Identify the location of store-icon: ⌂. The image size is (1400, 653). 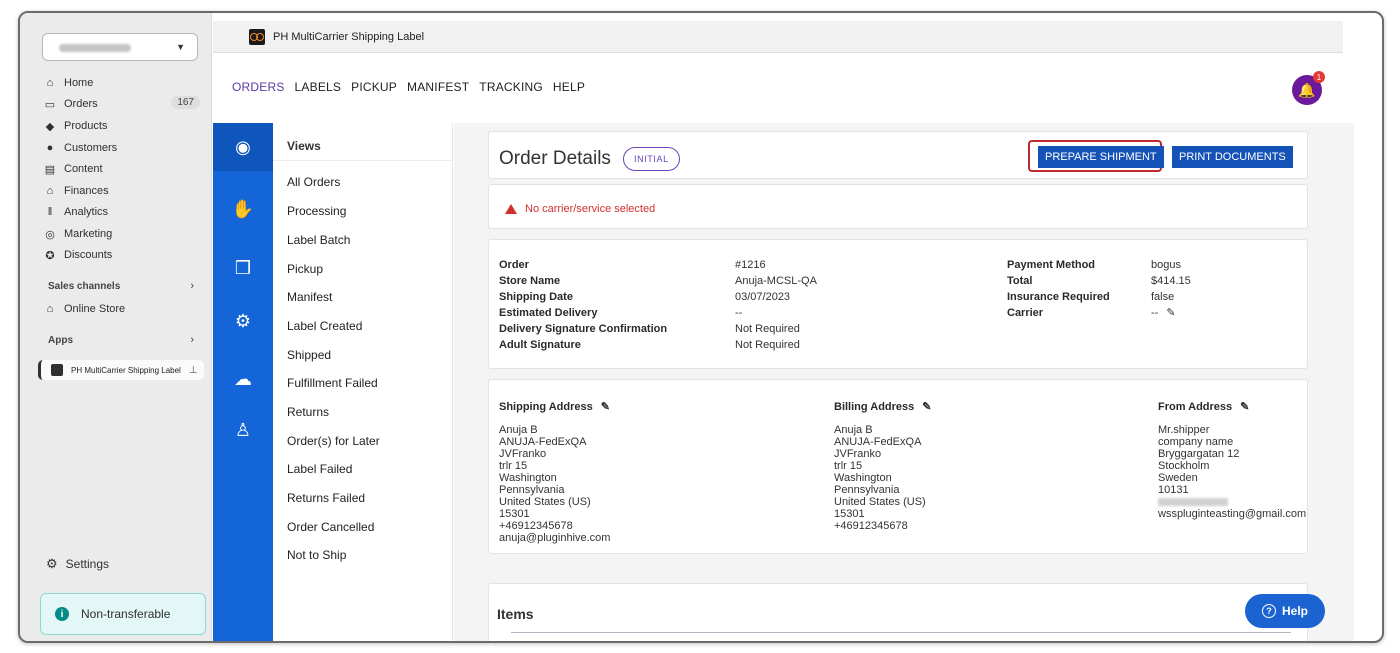
(50, 309).